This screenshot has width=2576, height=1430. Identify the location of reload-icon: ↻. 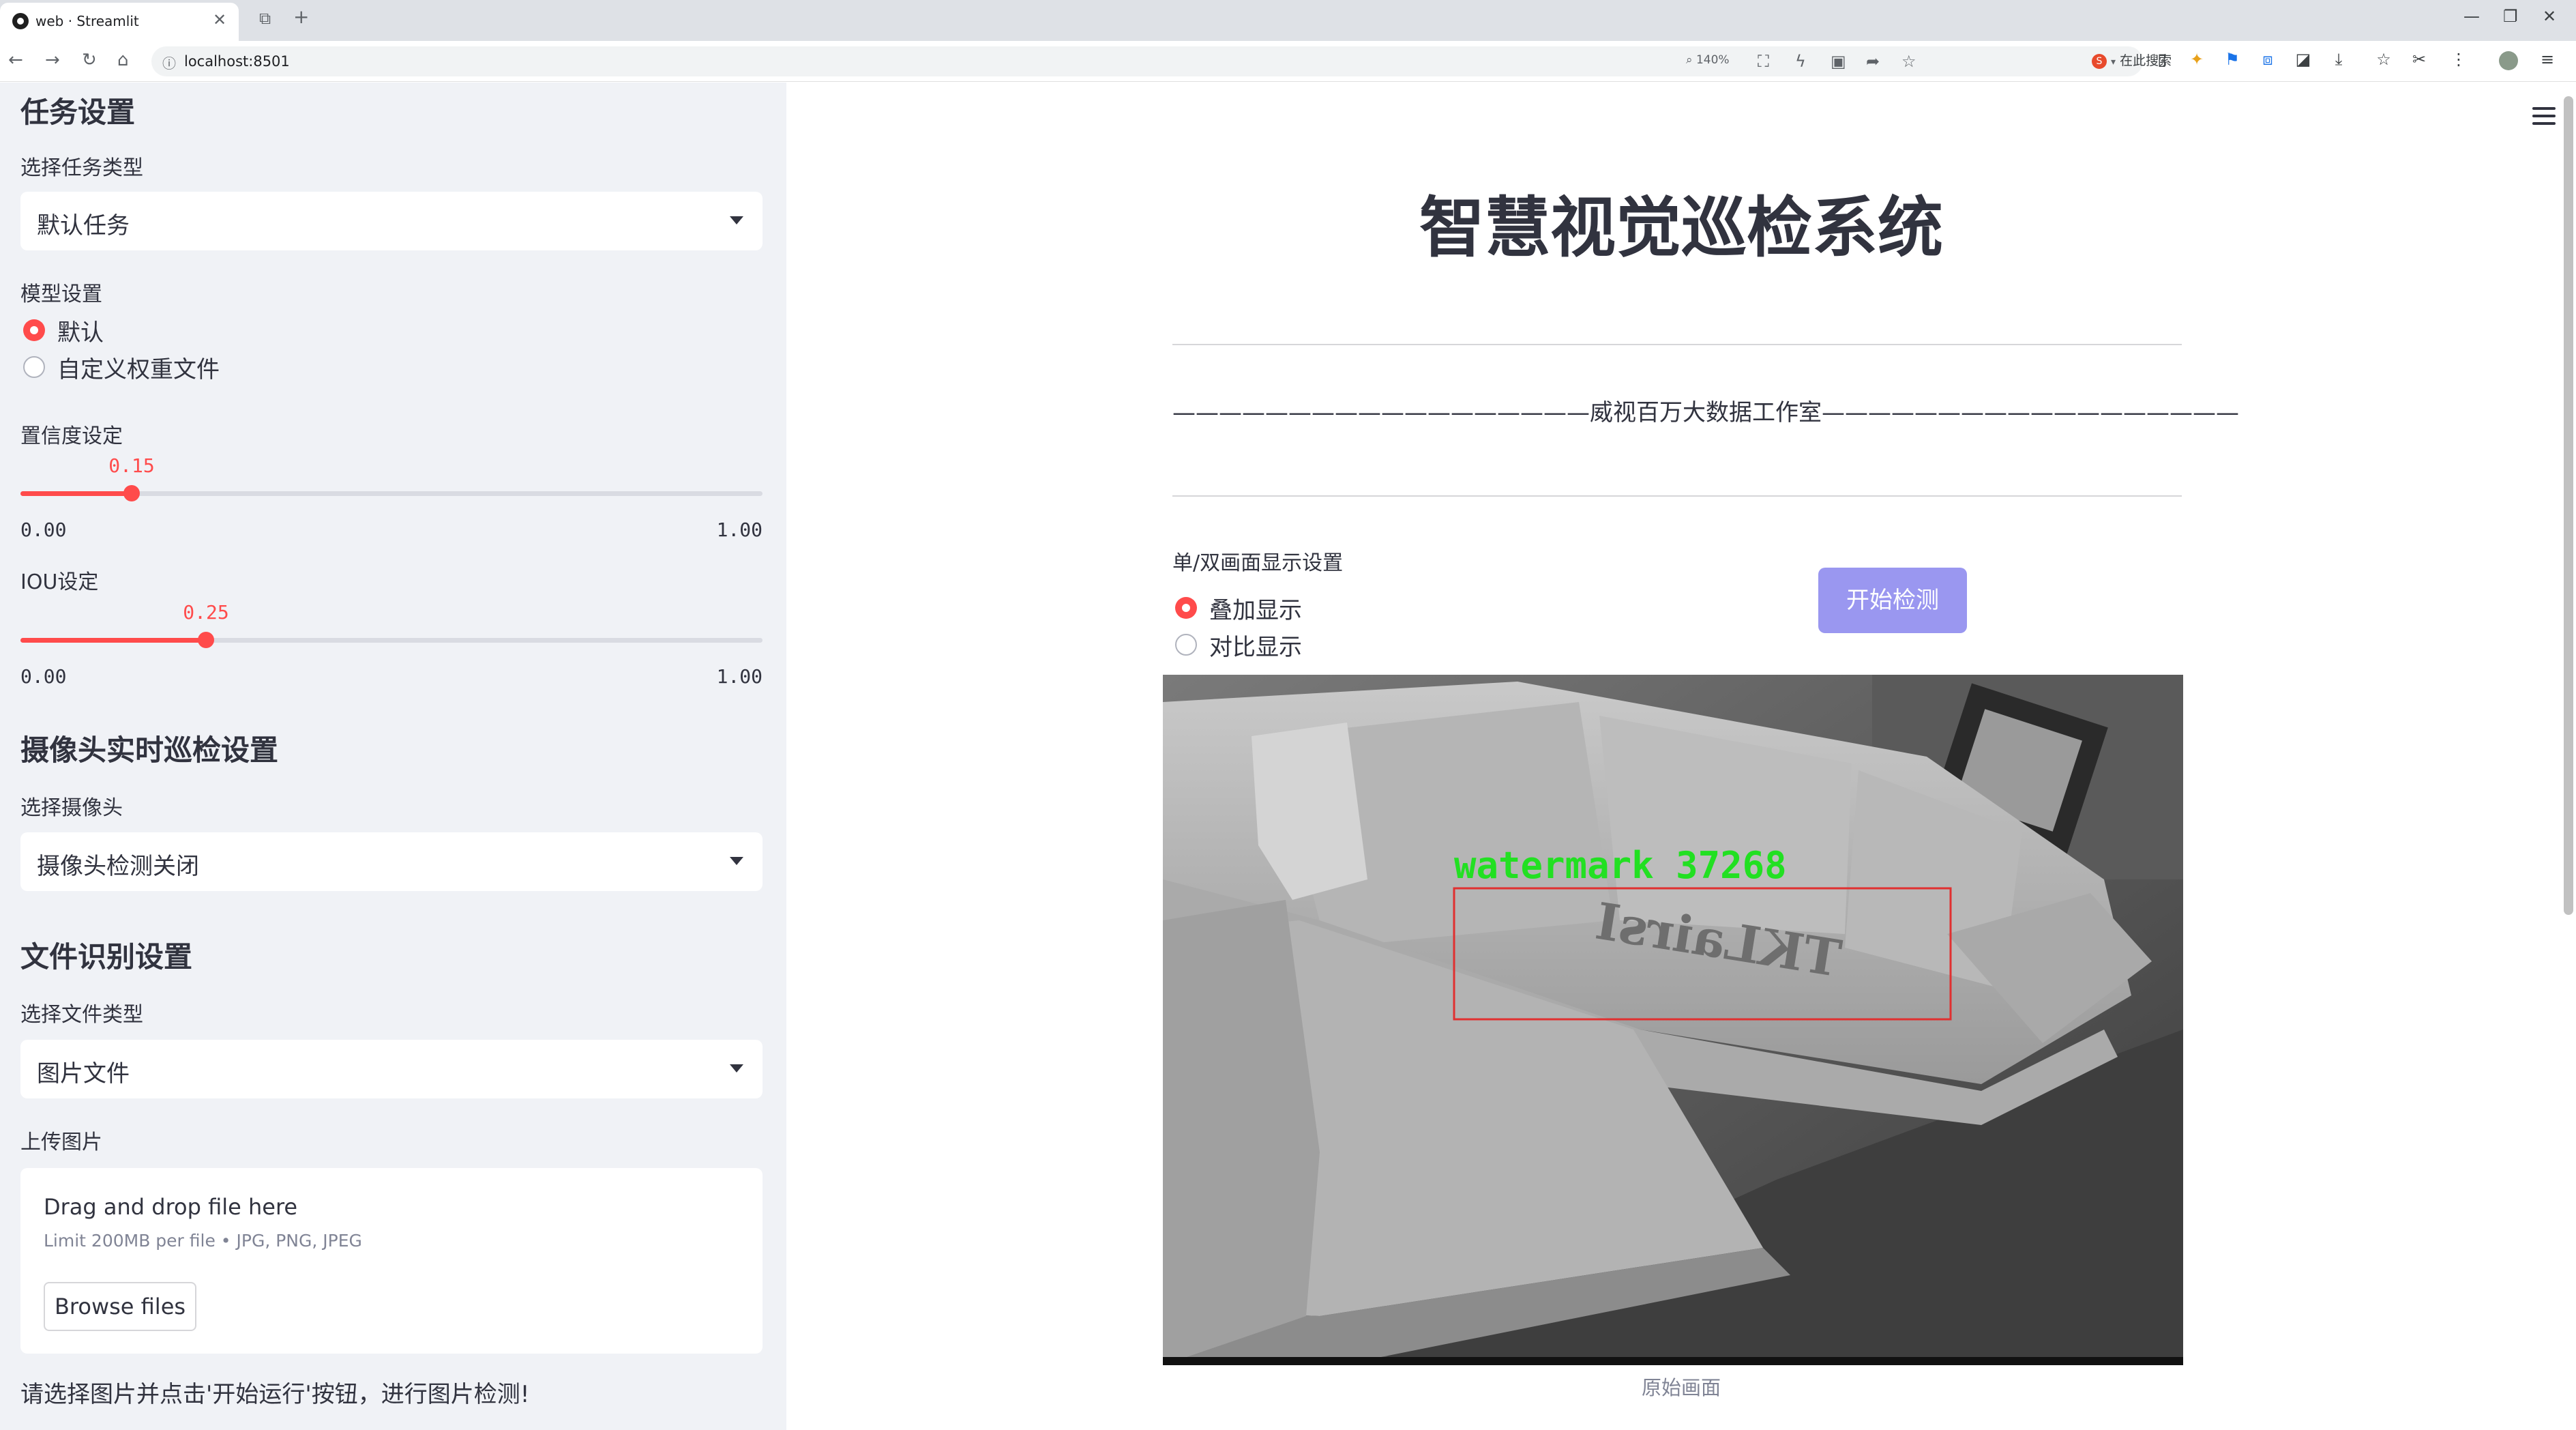
(89, 60).